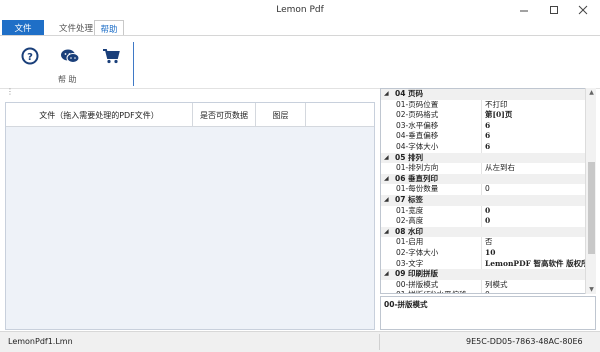 This screenshot has height=352, width=600. I want to click on scroll-down-icon: ▼, so click(591, 289).